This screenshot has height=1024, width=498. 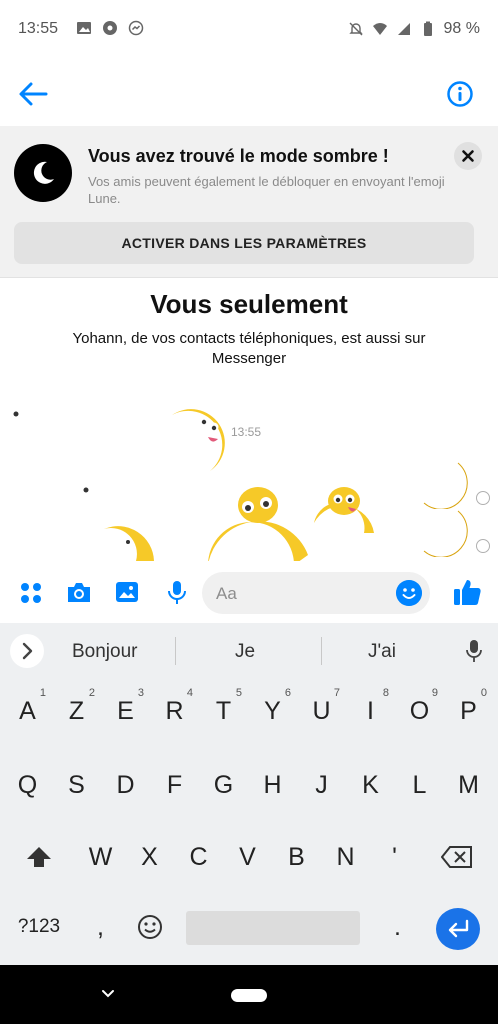 I want to click on key-label: R, so click(x=174, y=710).